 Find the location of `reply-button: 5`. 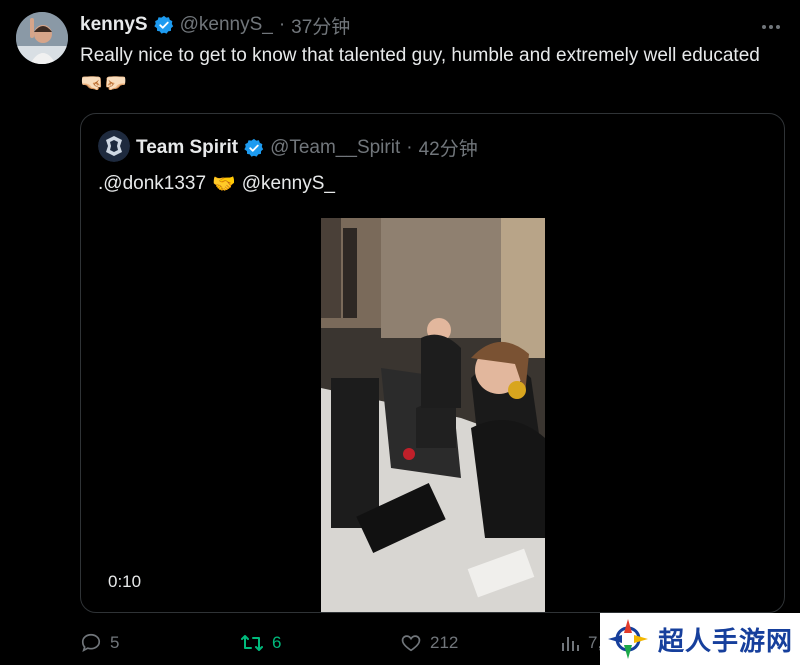

reply-button: 5 is located at coordinates (99, 643).